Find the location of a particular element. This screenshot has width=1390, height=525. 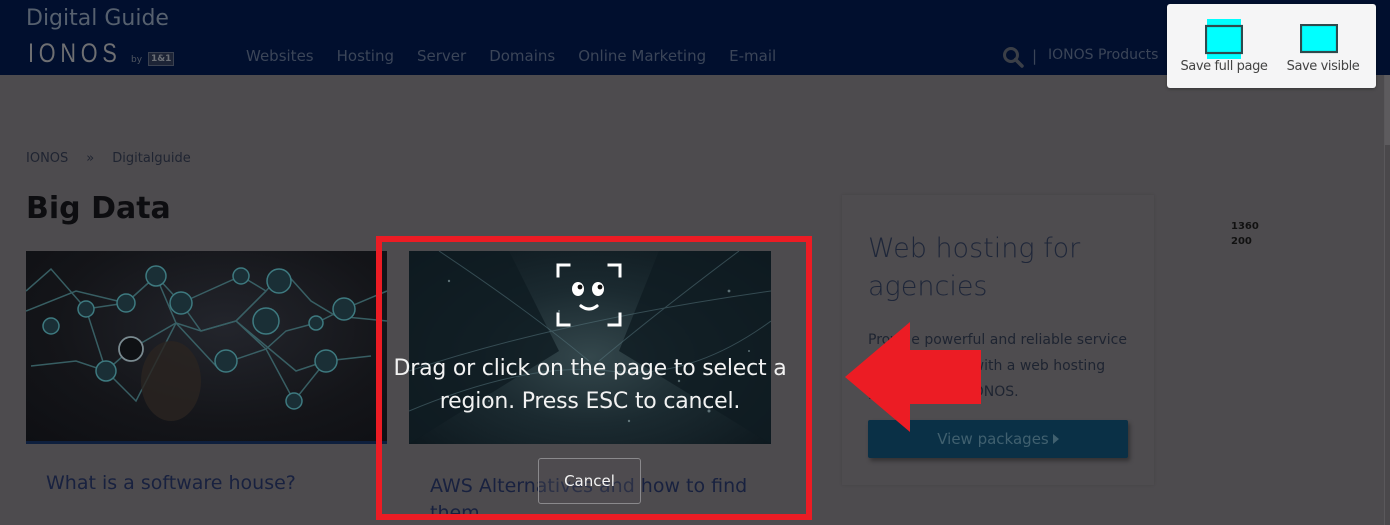

ad-title: Web hosting for agencies is located at coordinates (974, 267).